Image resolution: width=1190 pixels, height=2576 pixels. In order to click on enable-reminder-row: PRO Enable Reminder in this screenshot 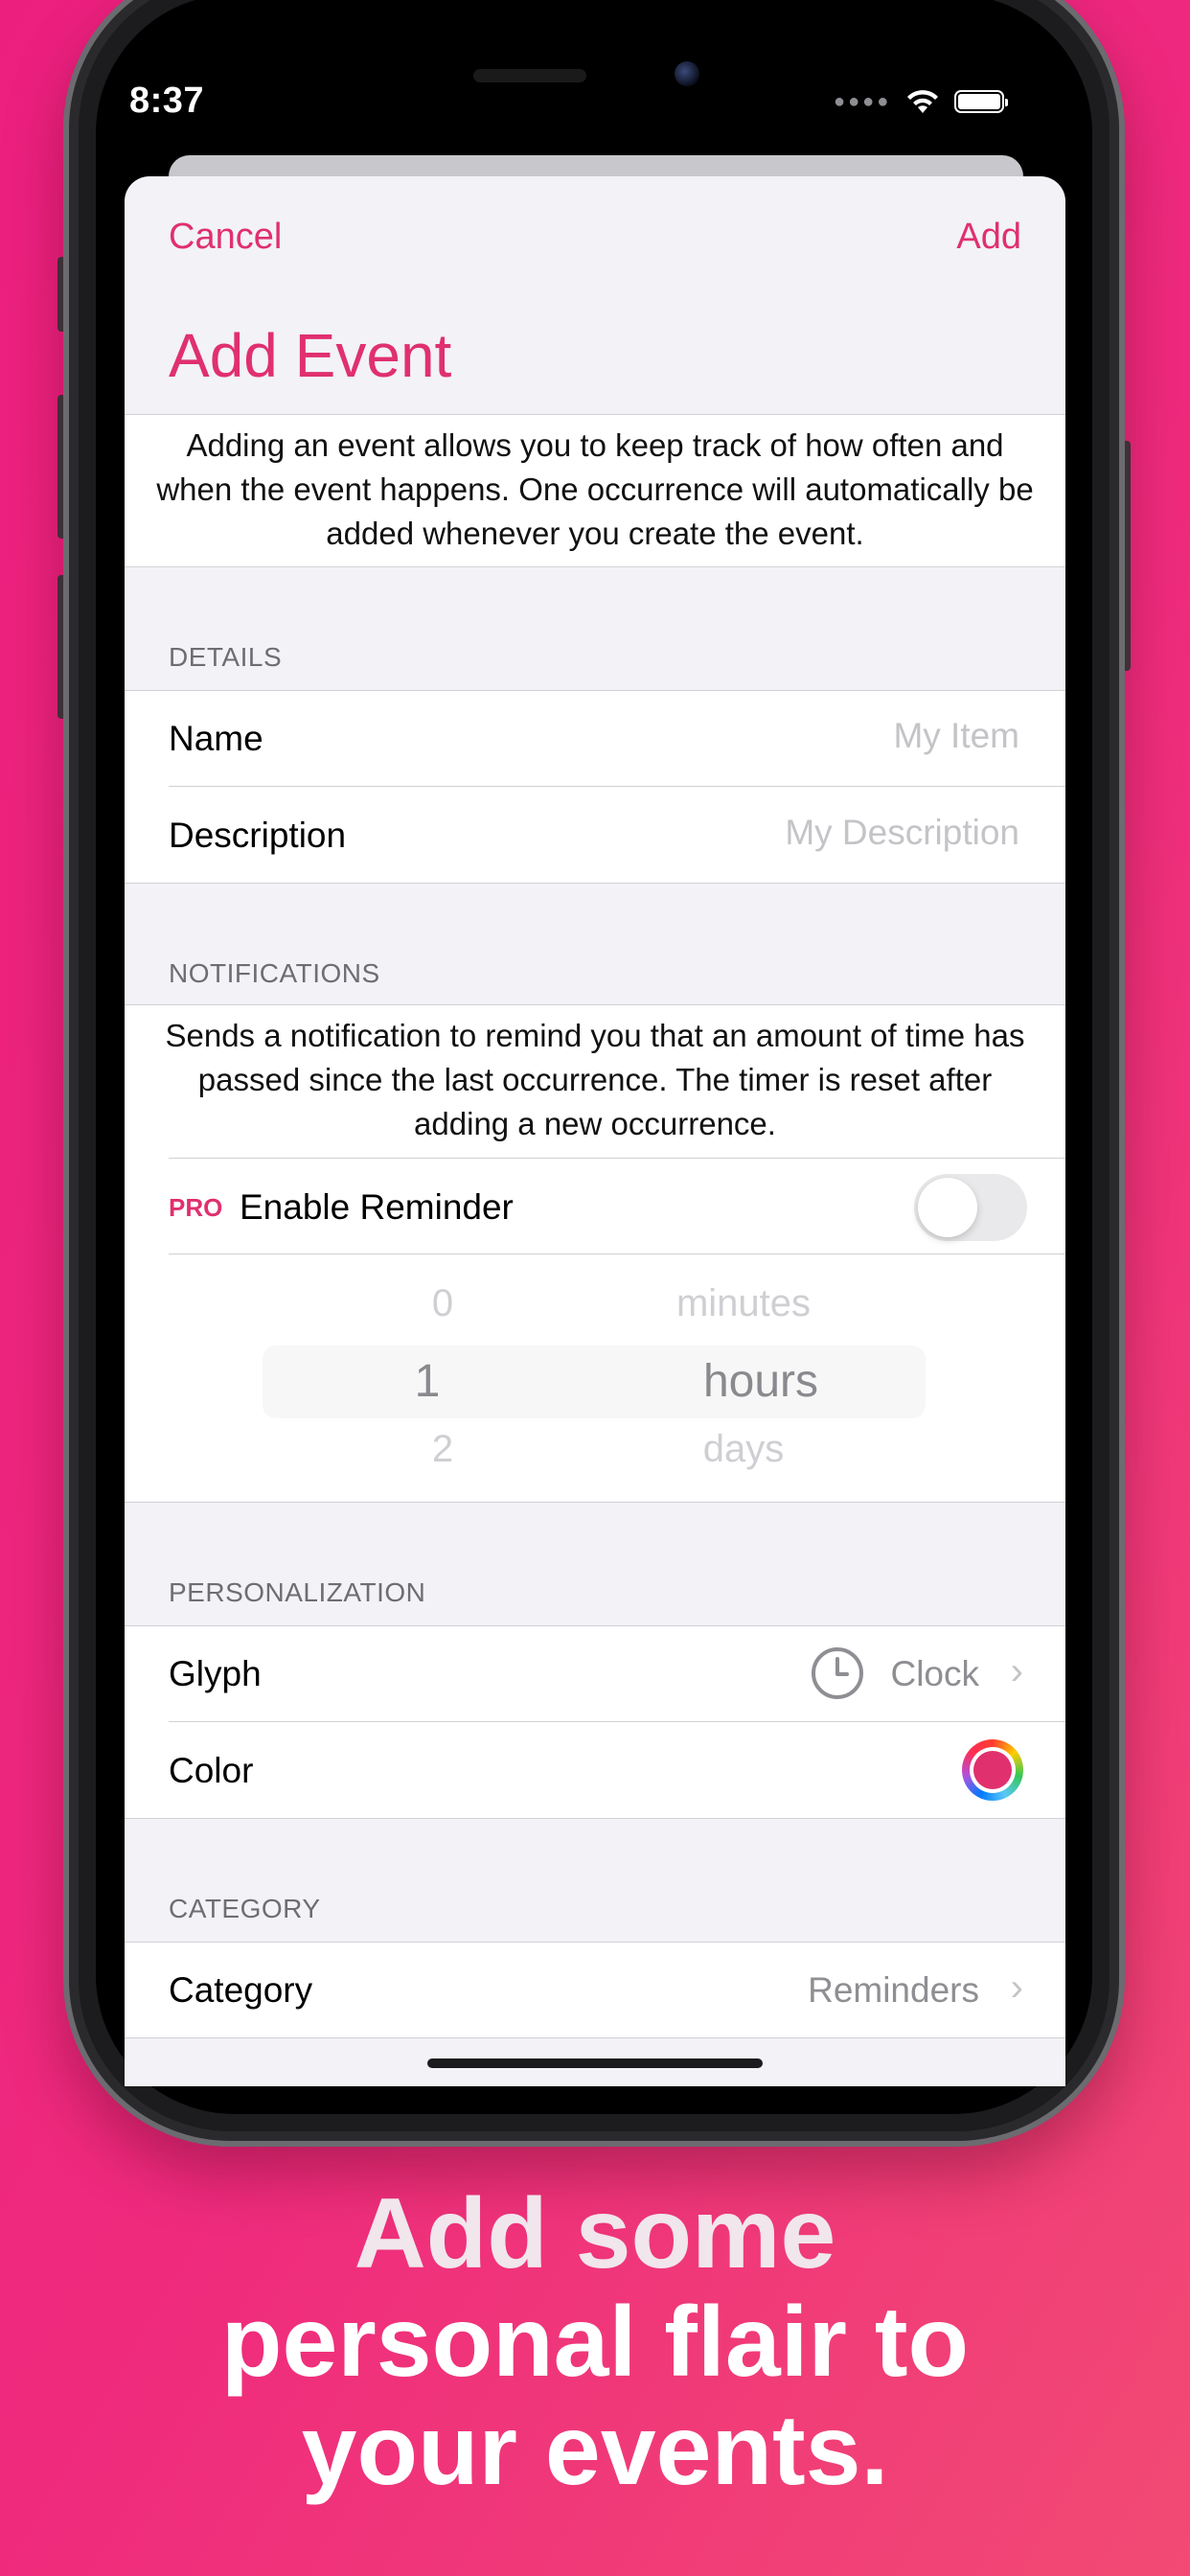, I will do `click(595, 1206)`.